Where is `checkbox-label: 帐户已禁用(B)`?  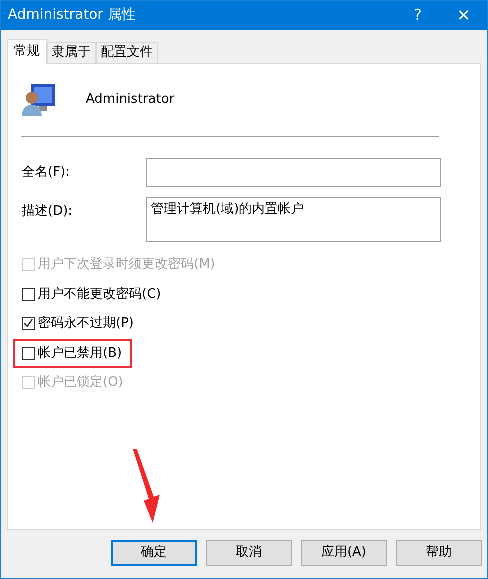
checkbox-label: 帐户已禁用(B) is located at coordinates (80, 353).